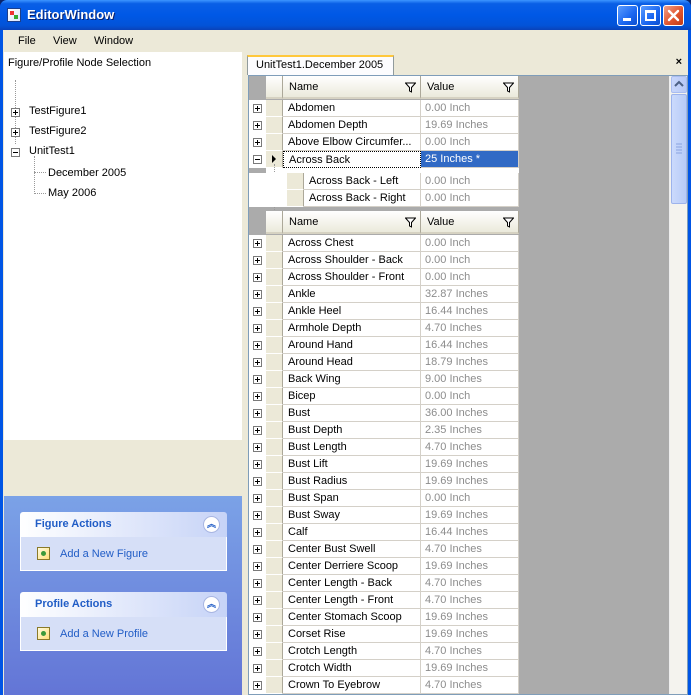  Describe the element at coordinates (384, 198) in the screenshot. I see `table-row: Across Back - Right 0.00 Inch` at that location.